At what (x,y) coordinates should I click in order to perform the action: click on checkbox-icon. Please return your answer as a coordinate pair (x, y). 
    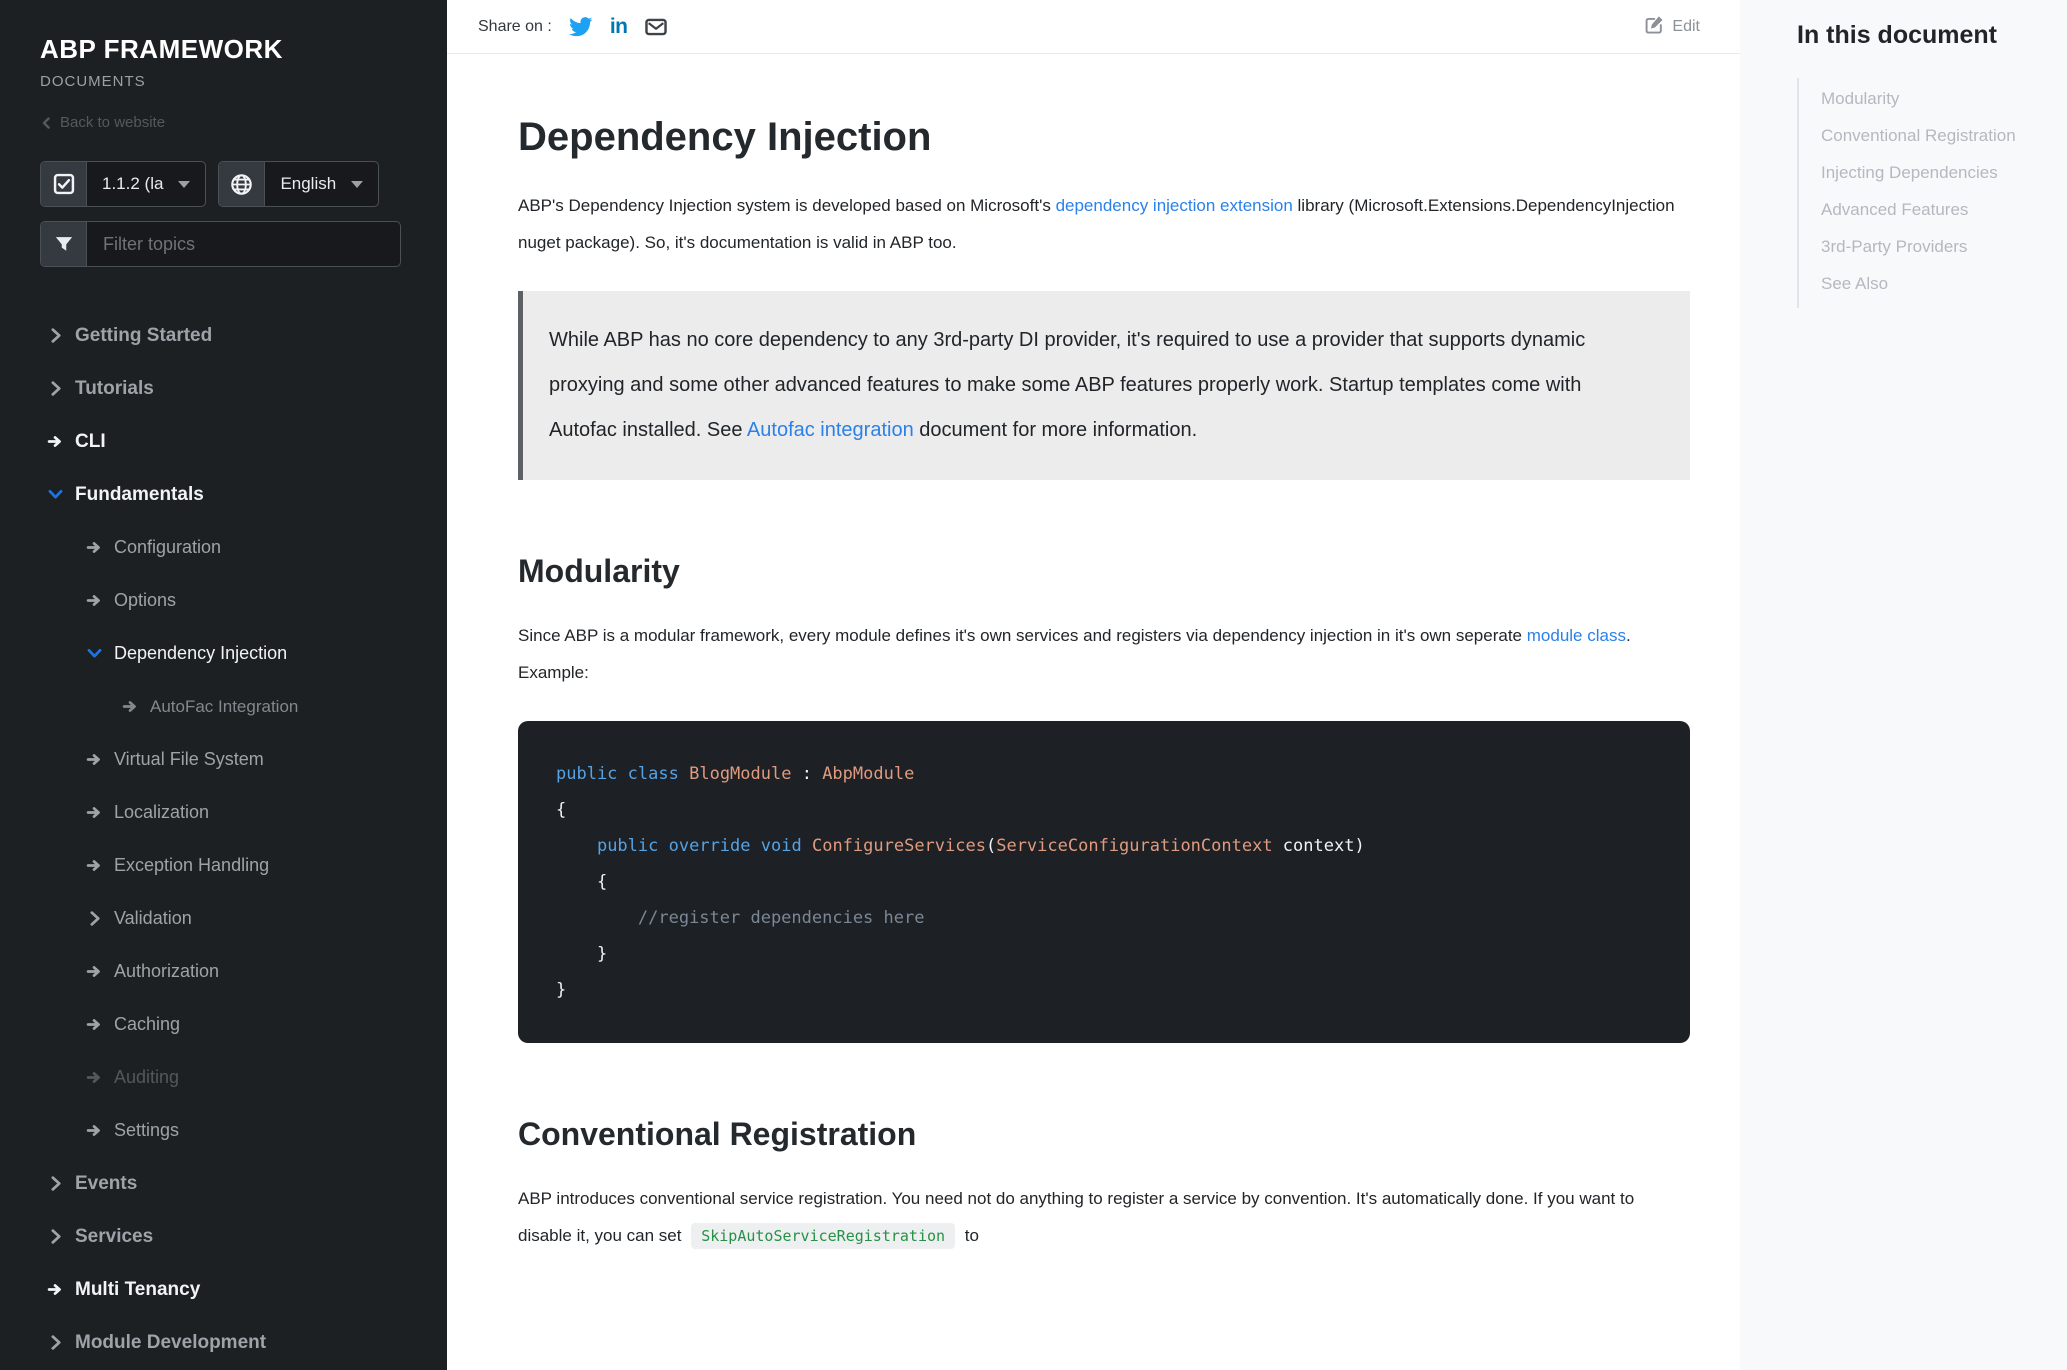
    Looking at the image, I should click on (64, 184).